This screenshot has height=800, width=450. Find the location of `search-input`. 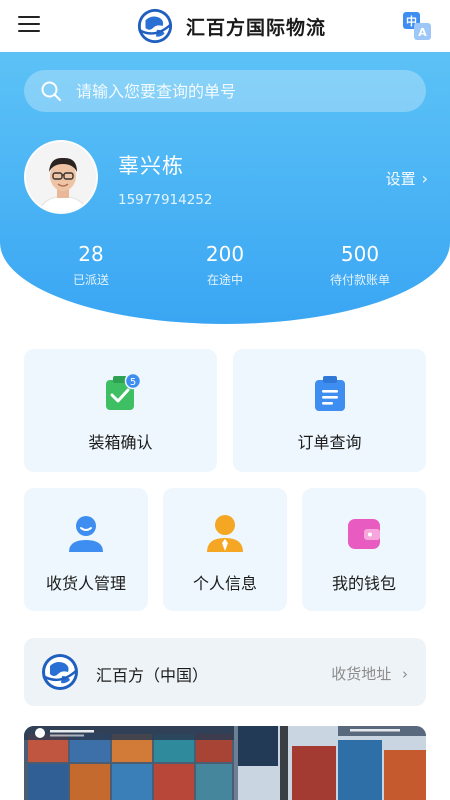

search-input is located at coordinates (236, 91).